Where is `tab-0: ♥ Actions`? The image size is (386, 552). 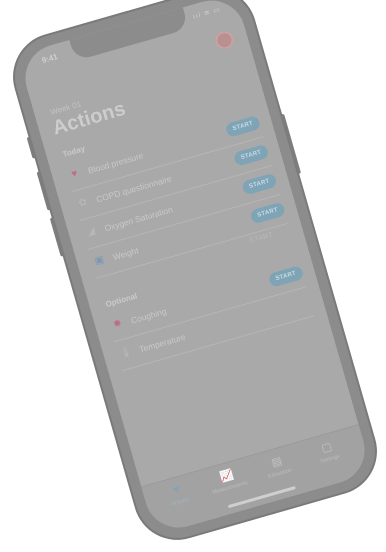
tab-0: ♥ Actions is located at coordinates (178, 494).